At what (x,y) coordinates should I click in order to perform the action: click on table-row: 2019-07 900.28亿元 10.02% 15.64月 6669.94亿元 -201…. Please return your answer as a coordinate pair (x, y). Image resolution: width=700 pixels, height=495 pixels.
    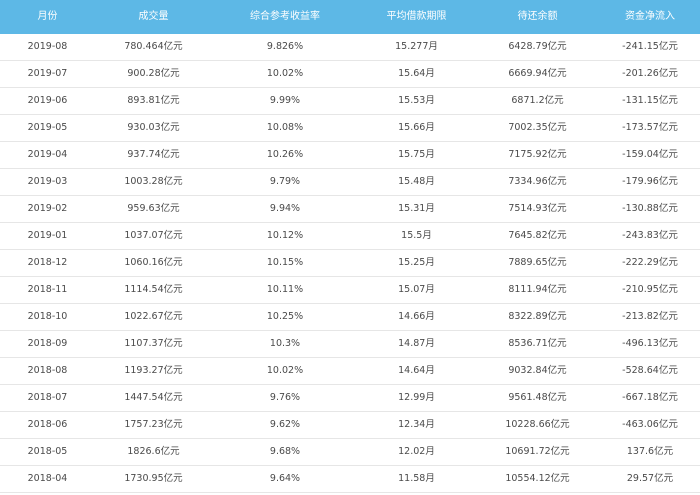
    Looking at the image, I should click on (350, 74).